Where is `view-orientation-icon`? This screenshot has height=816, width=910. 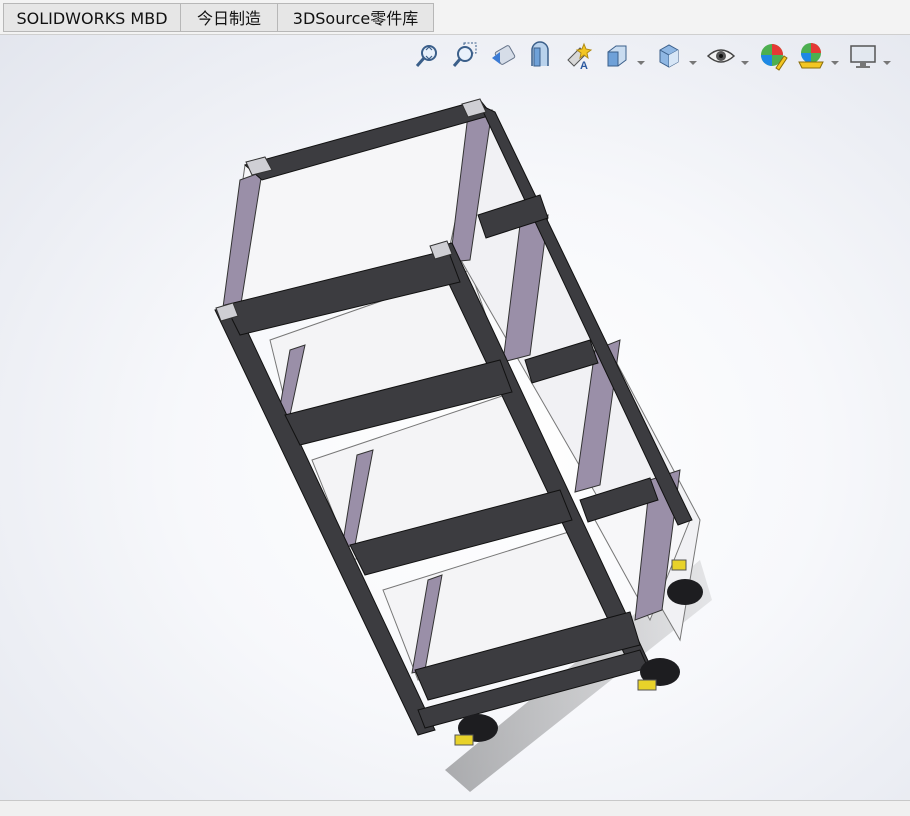 view-orientation-icon is located at coordinates (617, 56).